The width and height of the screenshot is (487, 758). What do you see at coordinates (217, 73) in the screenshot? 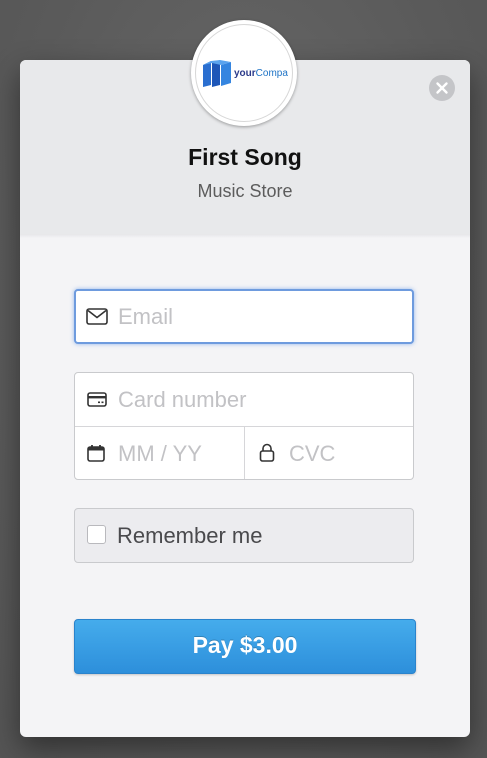
I see `company-logo-icon` at bounding box center [217, 73].